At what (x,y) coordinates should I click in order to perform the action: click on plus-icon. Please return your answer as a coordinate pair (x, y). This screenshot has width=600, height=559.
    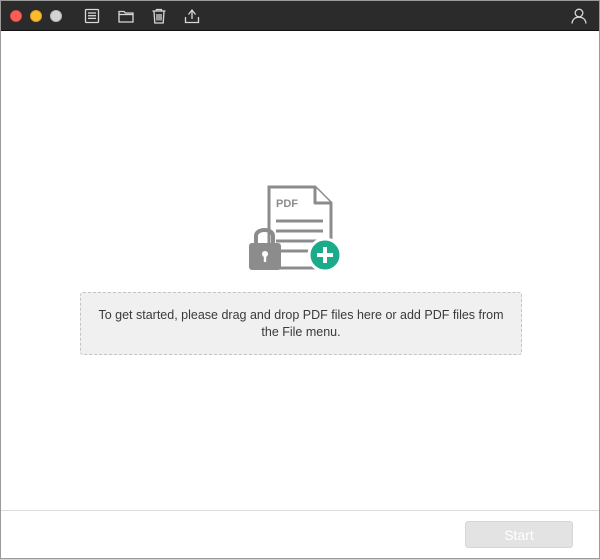
    Looking at the image, I should click on (325, 255).